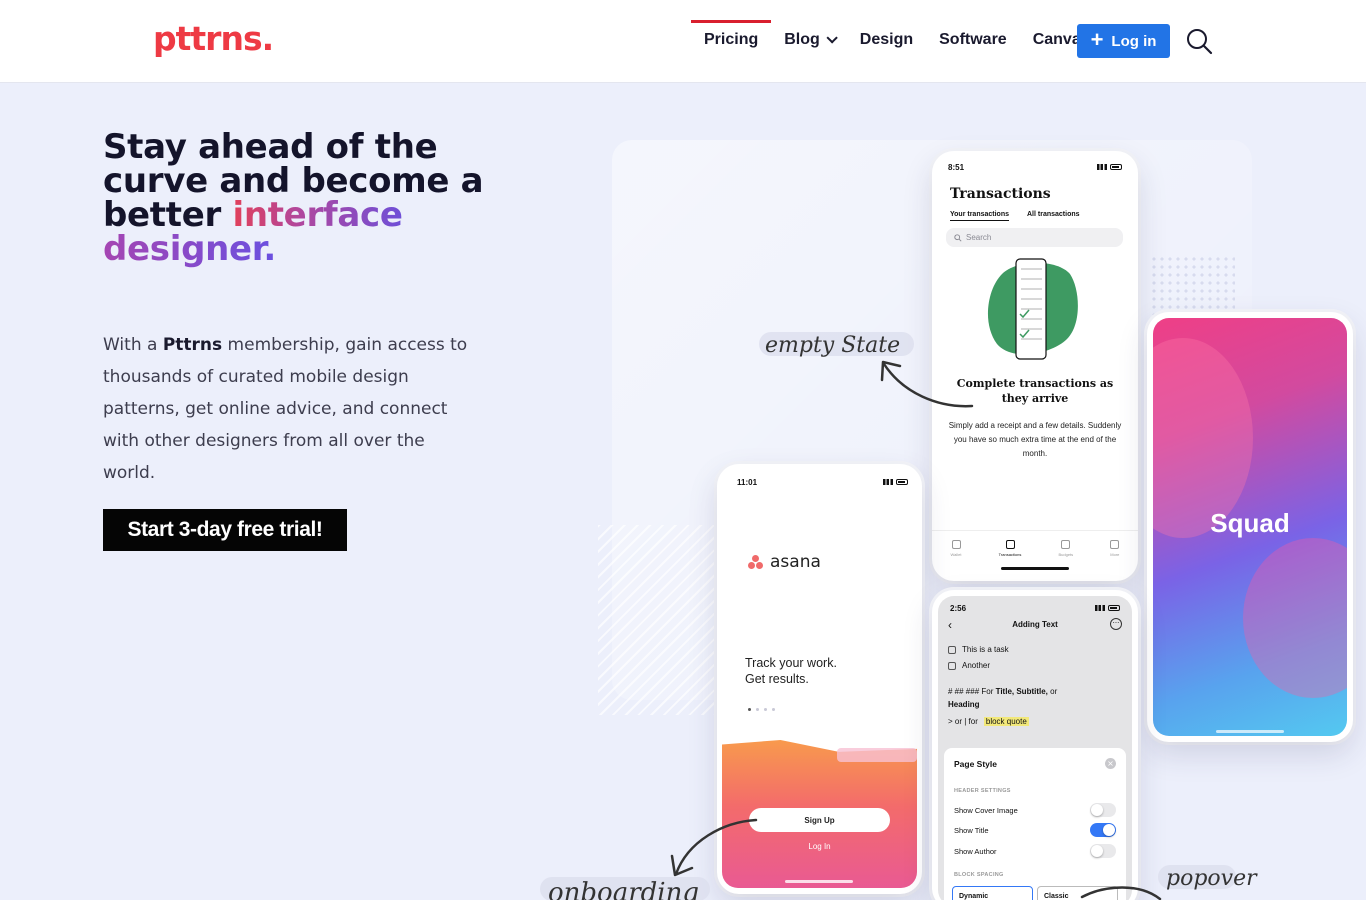 The height and width of the screenshot is (900, 1366). What do you see at coordinates (1035, 810) in the screenshot?
I see `toggle-row: Show Cover Image` at bounding box center [1035, 810].